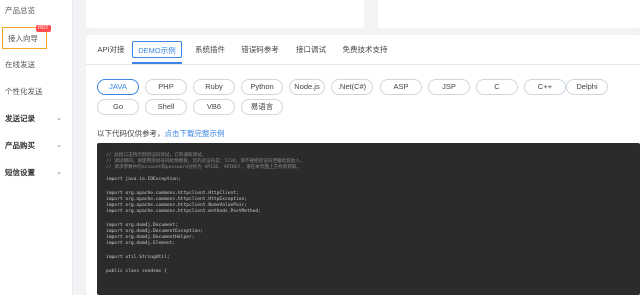 The height and width of the screenshot is (295, 640). I want to click on lang-vb6: VB6, so click(214, 107).